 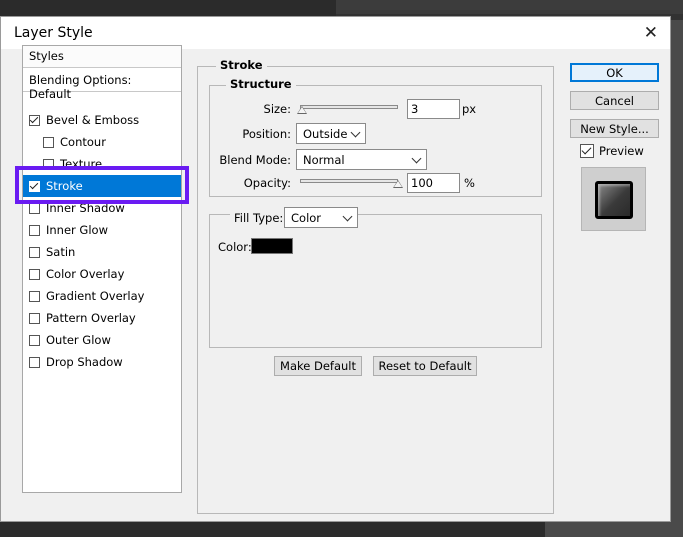 What do you see at coordinates (614, 72) in the screenshot?
I see `ok-button: OK` at bounding box center [614, 72].